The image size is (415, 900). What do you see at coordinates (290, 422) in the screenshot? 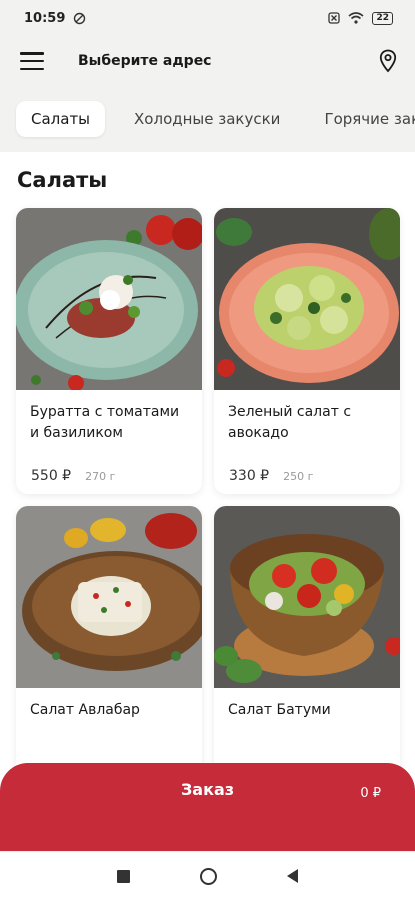
I see `product-name: Зеленый салат с авокадо` at bounding box center [290, 422].